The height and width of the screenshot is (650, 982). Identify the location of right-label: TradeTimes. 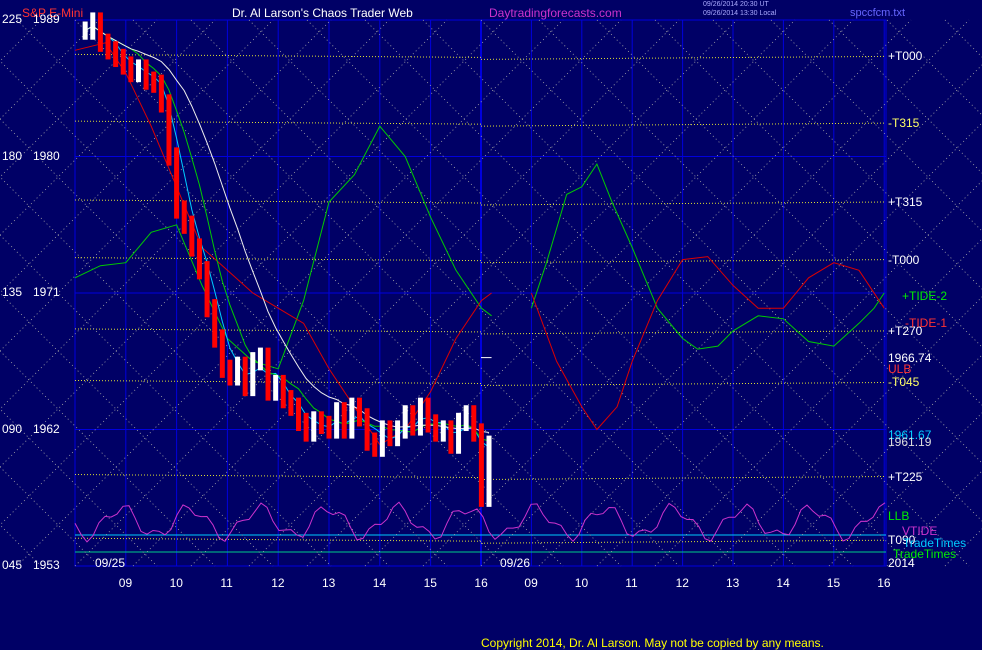
(925, 553).